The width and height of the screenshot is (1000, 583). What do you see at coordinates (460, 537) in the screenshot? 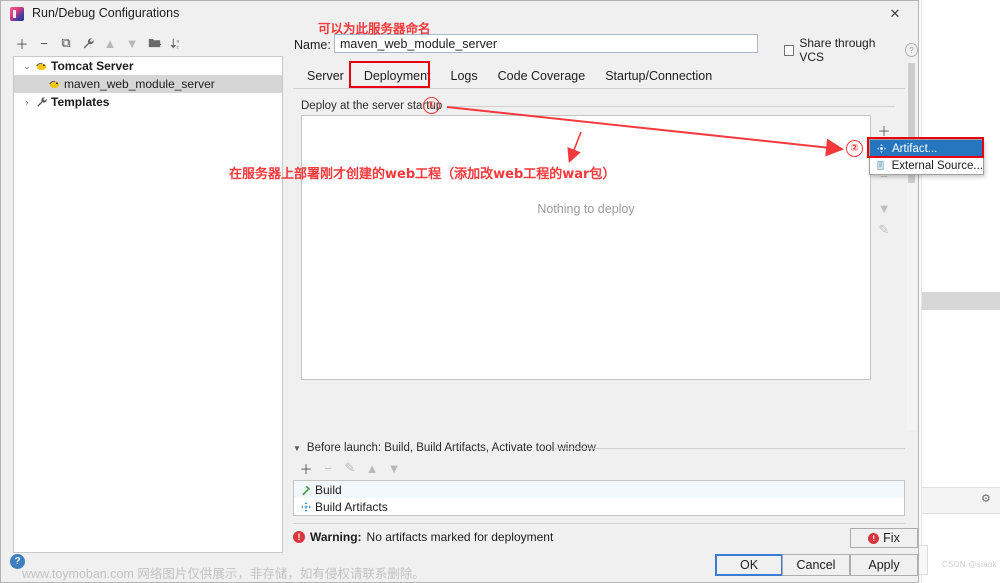
I see `warning-message: No artifacts marked for deployment` at bounding box center [460, 537].